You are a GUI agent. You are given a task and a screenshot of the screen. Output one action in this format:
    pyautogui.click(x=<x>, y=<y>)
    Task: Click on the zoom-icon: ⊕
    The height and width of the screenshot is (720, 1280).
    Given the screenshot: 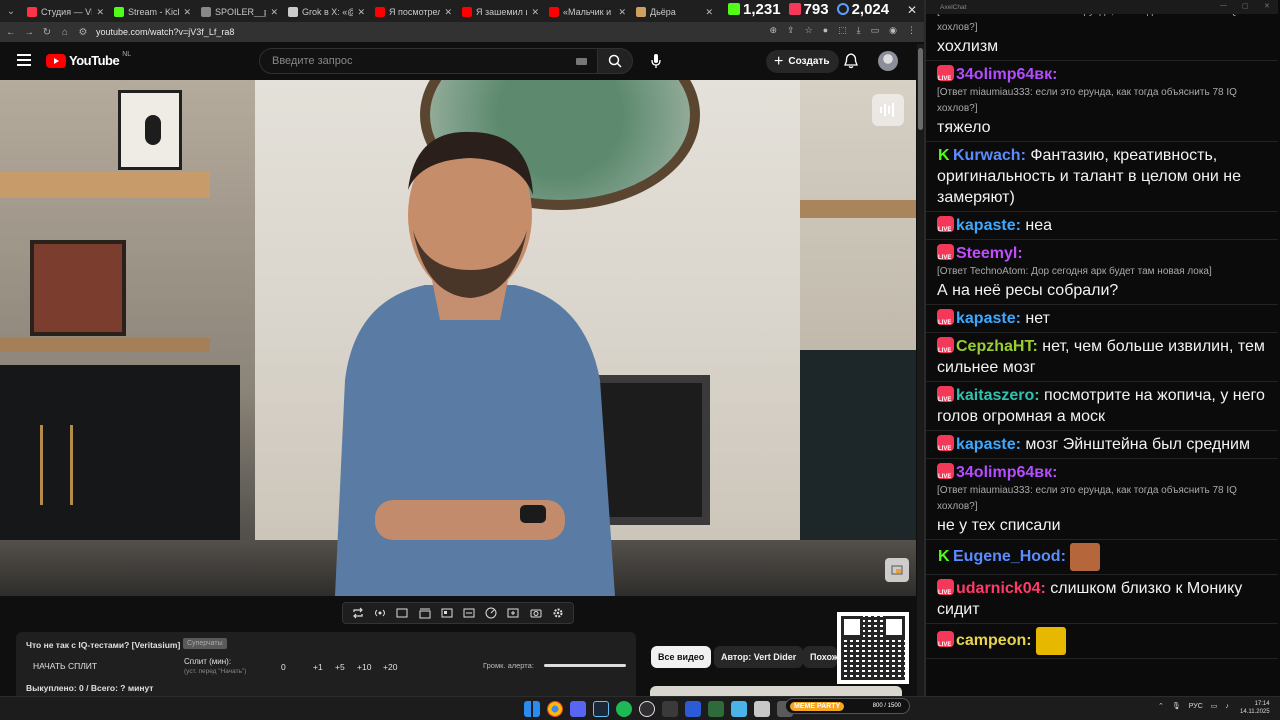 What is the action you would take?
    pyautogui.click(x=774, y=30)
    